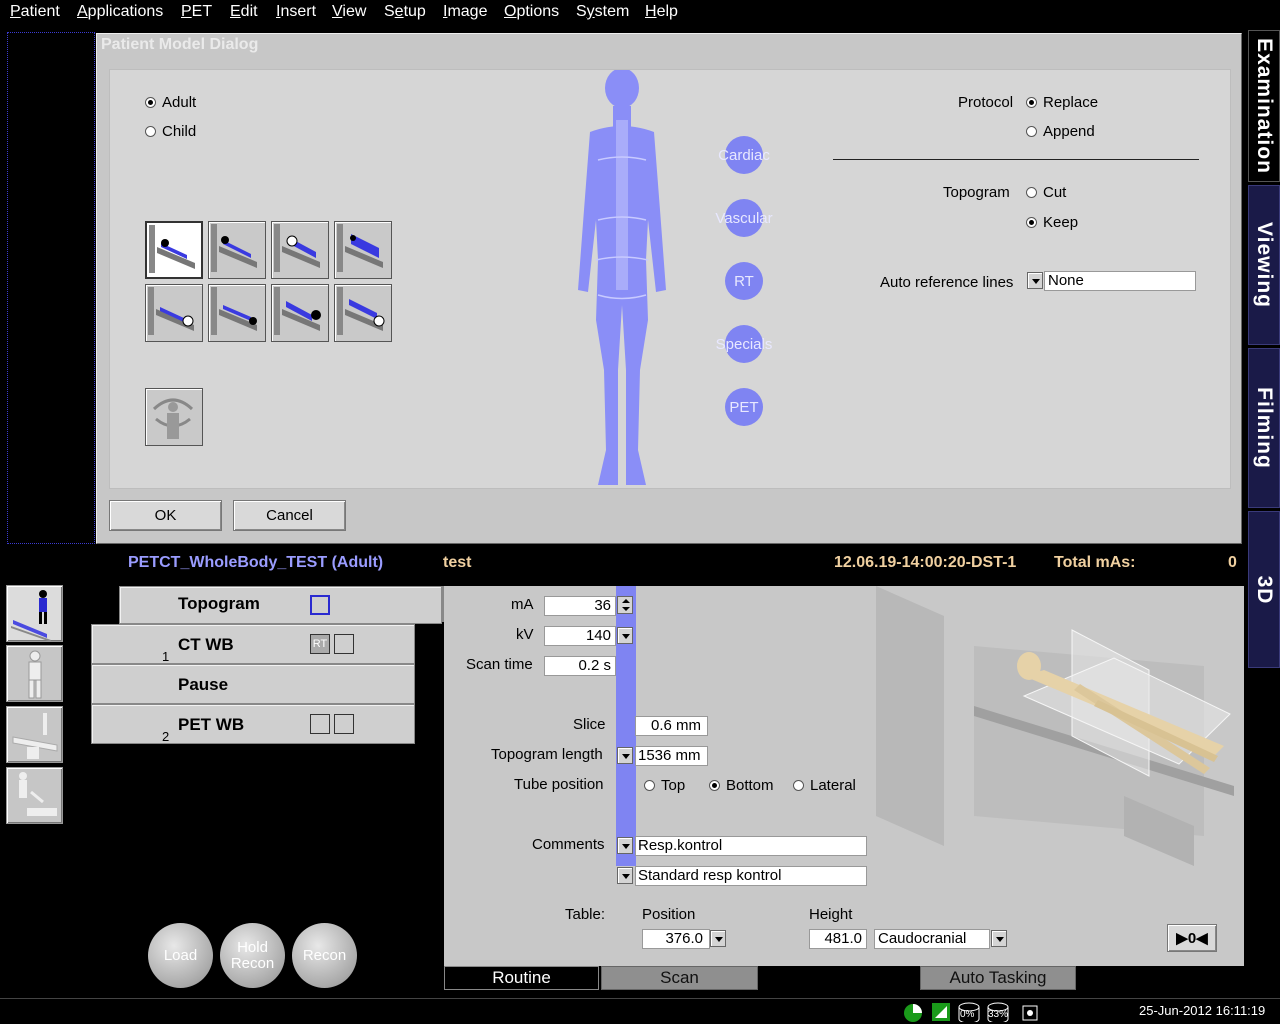 This screenshot has width=1280, height=1024. What do you see at coordinates (324, 955) in the screenshot?
I see `recon-button: Recon` at bounding box center [324, 955].